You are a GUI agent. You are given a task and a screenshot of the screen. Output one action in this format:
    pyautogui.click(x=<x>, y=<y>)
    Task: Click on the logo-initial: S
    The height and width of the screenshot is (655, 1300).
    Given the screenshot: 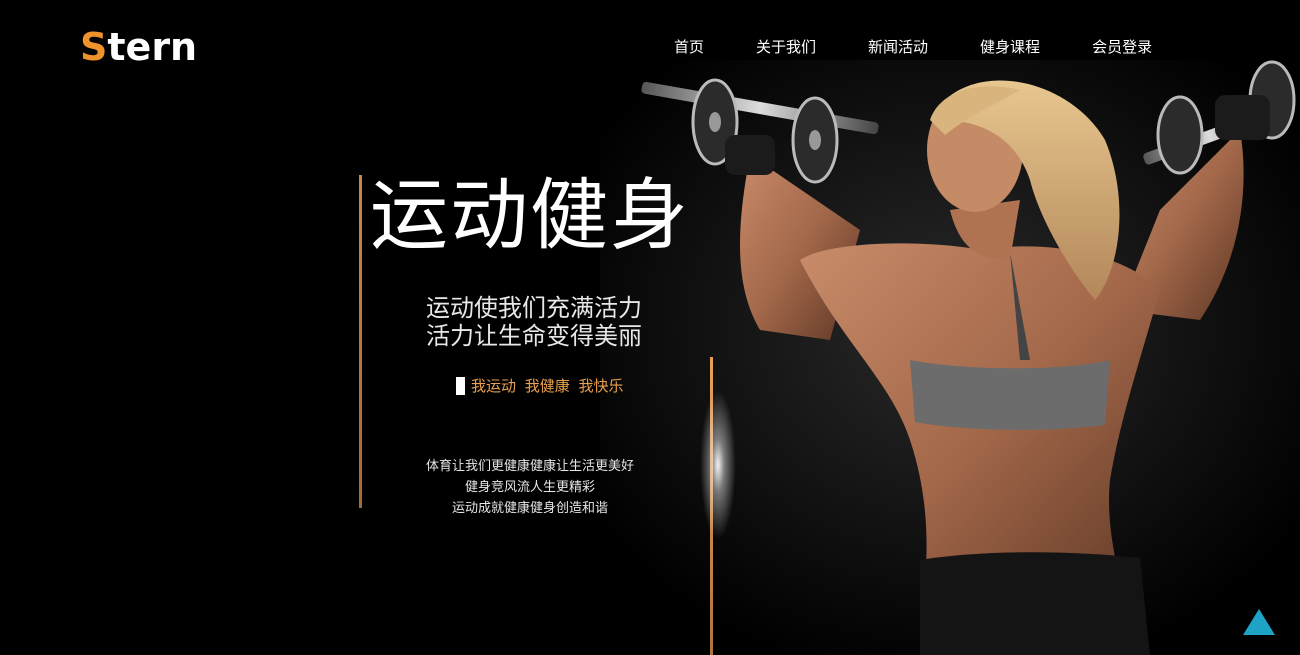 What is the action you would take?
    pyautogui.click(x=94, y=47)
    